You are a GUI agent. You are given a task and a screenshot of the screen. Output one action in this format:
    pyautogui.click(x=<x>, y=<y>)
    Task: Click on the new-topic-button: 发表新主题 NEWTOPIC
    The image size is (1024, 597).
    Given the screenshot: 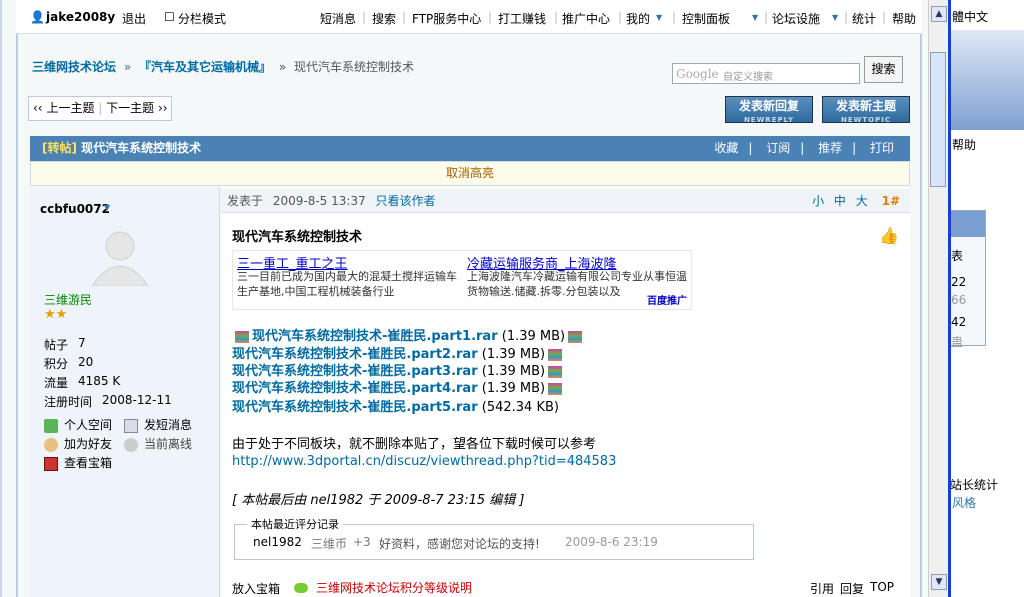 What is the action you would take?
    pyautogui.click(x=866, y=110)
    